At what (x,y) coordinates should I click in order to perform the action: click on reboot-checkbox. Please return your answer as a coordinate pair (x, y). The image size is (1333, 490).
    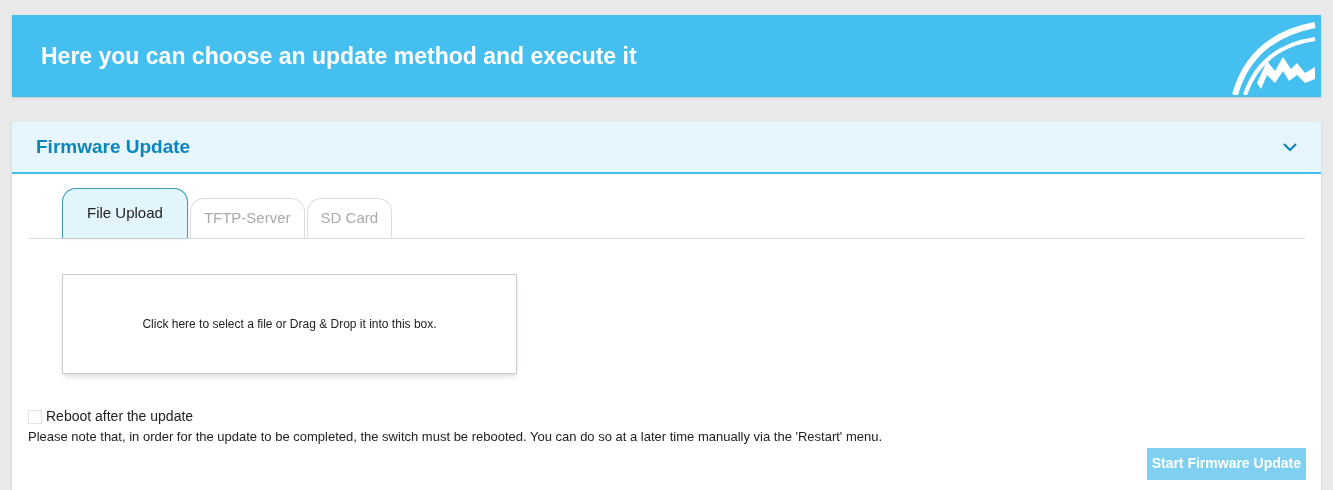
    Looking at the image, I should click on (35, 416).